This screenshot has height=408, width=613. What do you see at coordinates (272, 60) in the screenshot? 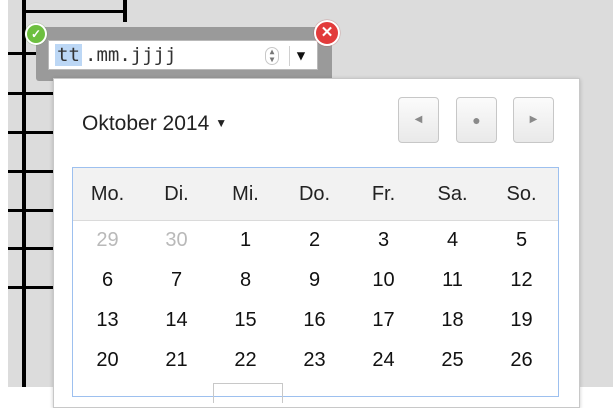
I see `spinner-down-icon: ▼` at bounding box center [272, 60].